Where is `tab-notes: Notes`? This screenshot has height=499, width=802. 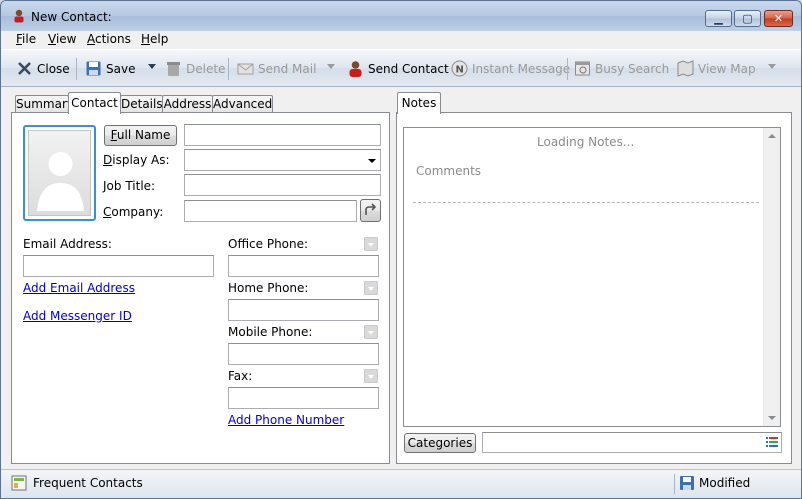
tab-notes: Notes is located at coordinates (419, 103).